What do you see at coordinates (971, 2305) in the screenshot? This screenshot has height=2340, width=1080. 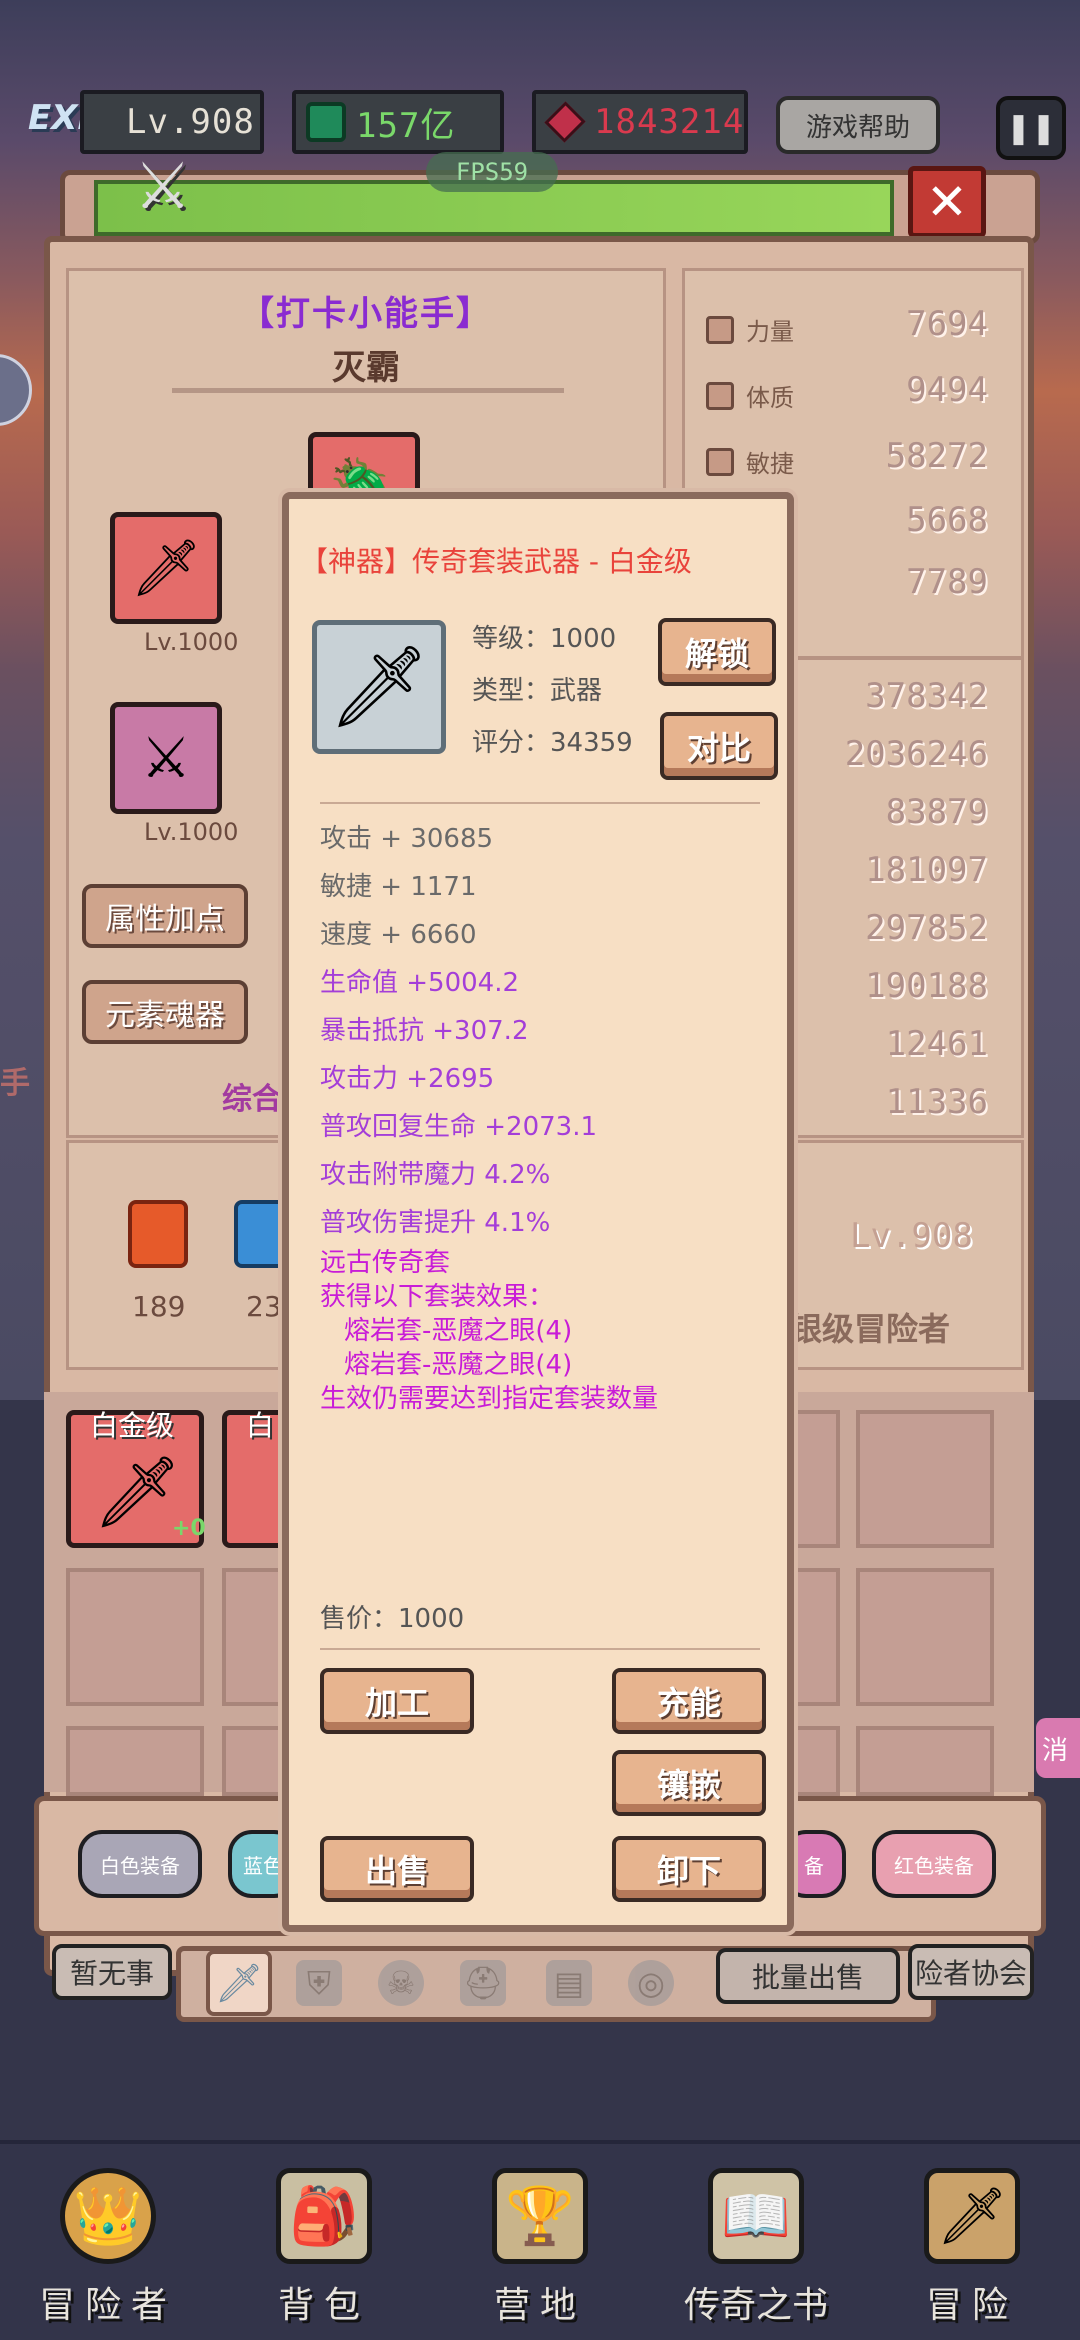 I see `nav-label: 冒险` at bounding box center [971, 2305].